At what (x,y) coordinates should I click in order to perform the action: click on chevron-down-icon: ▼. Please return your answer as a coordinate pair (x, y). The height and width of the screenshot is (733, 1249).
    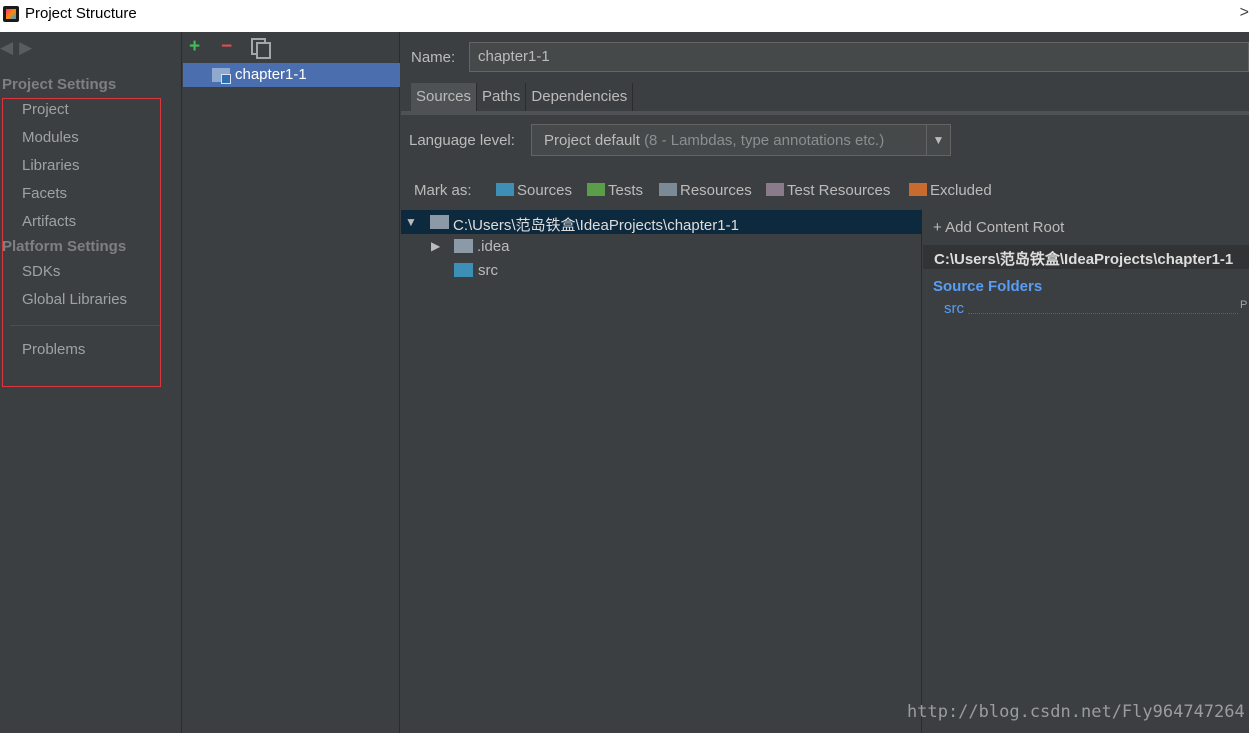
    Looking at the image, I should click on (938, 140).